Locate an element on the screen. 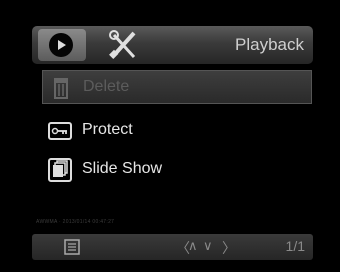 This screenshot has height=272, width=340. tab-playback is located at coordinates (62, 45).